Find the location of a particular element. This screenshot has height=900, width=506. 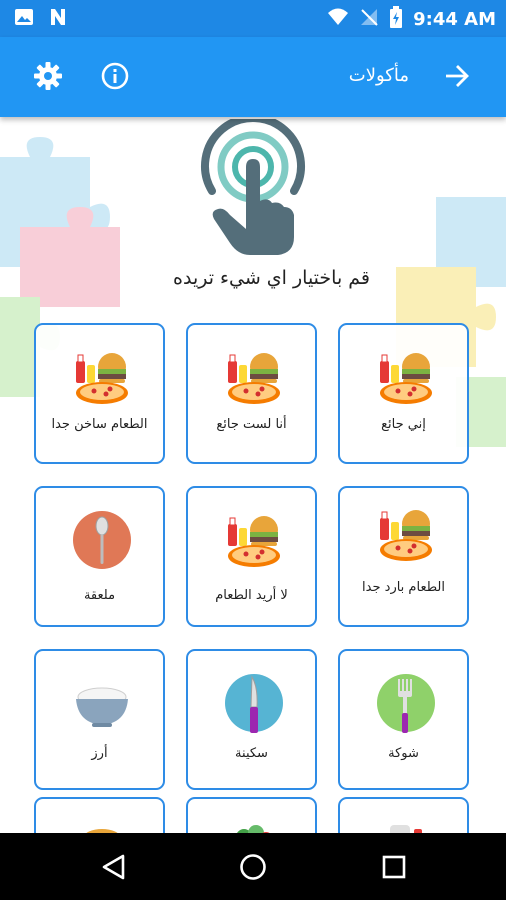

card-rice: أرز is located at coordinates (99, 719).